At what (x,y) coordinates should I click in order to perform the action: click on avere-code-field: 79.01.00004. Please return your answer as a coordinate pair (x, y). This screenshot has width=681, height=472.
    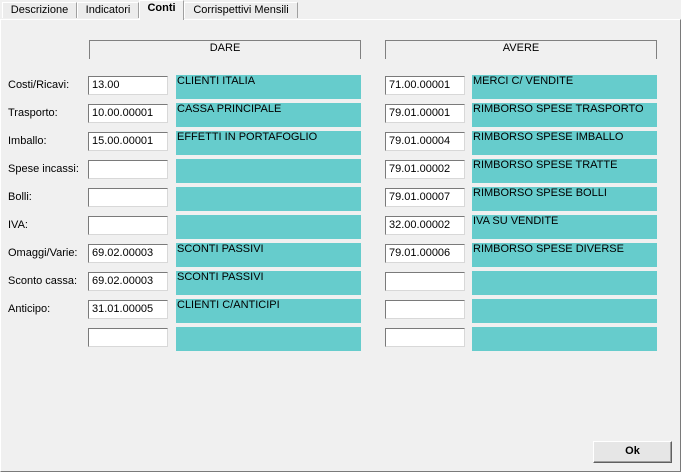
    Looking at the image, I should click on (425, 141).